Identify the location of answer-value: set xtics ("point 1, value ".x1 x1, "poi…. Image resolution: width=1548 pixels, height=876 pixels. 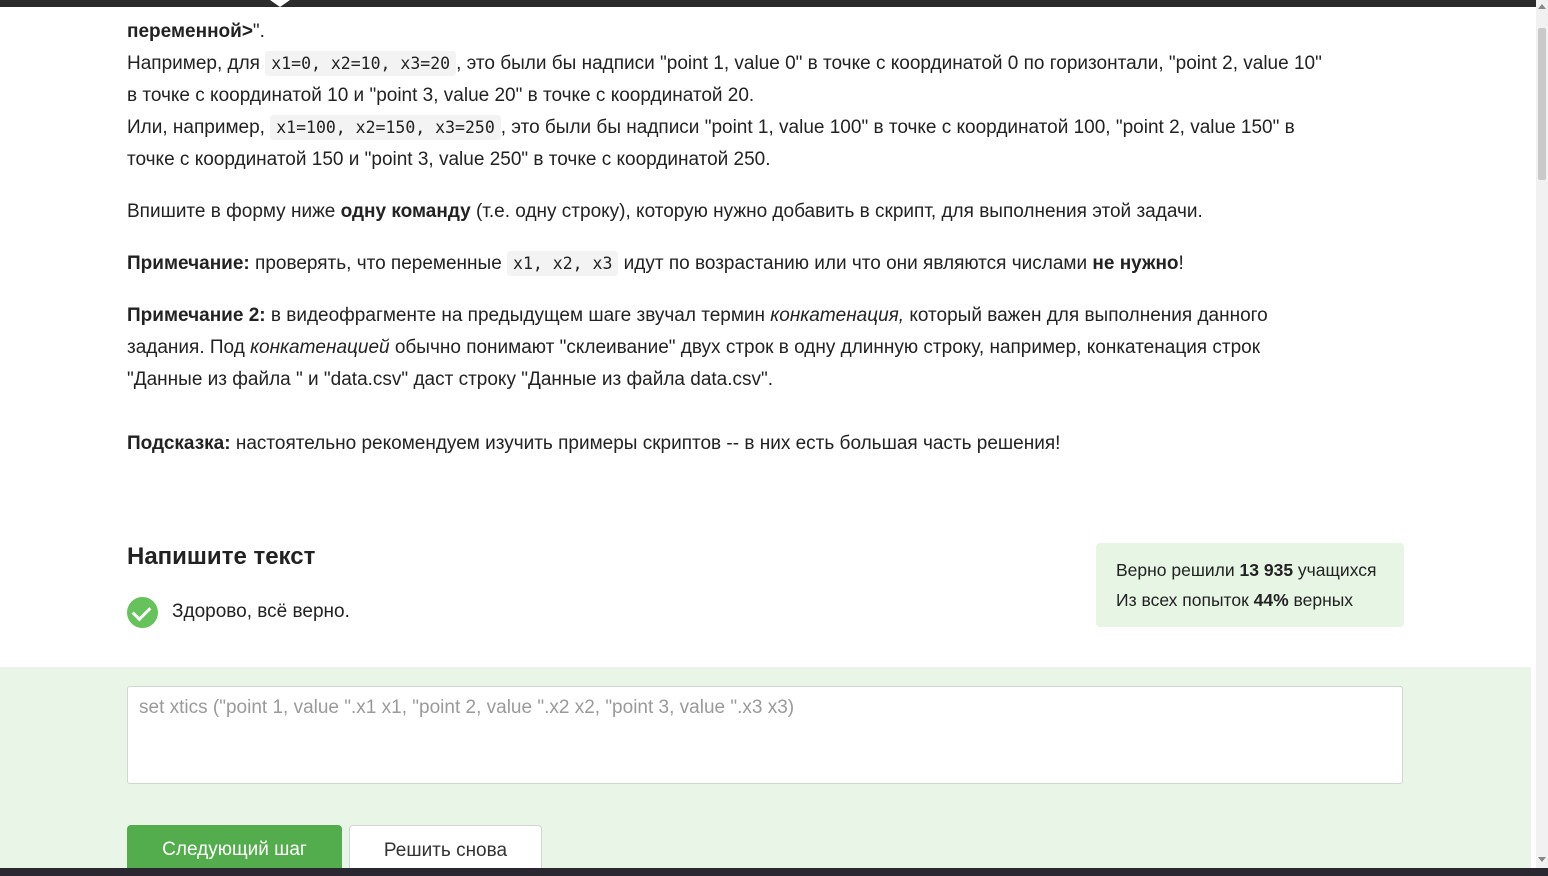
(467, 707).